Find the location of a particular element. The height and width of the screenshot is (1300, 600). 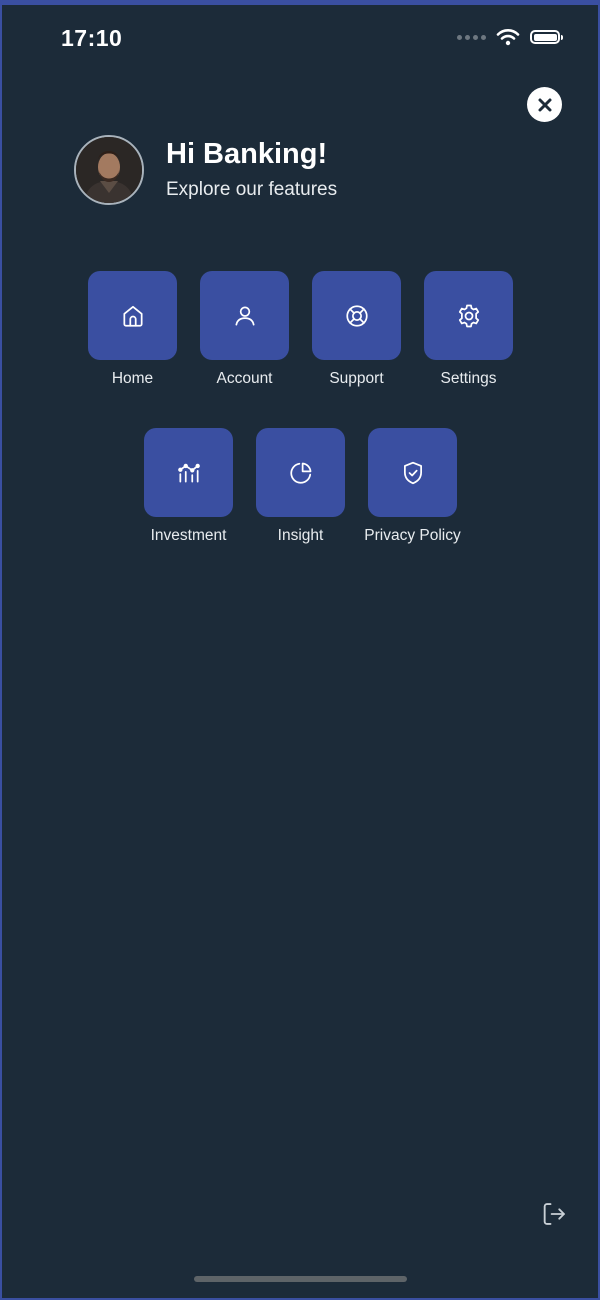

investment-tile is located at coordinates (188, 472).